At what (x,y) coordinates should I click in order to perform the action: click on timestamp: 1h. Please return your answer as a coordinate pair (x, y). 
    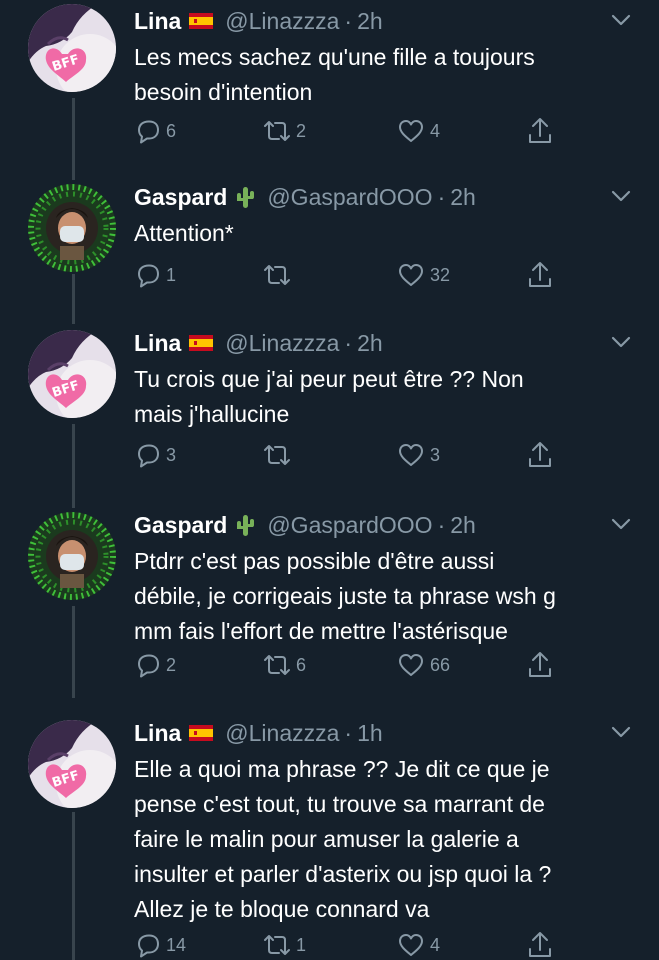
    Looking at the image, I should click on (370, 733).